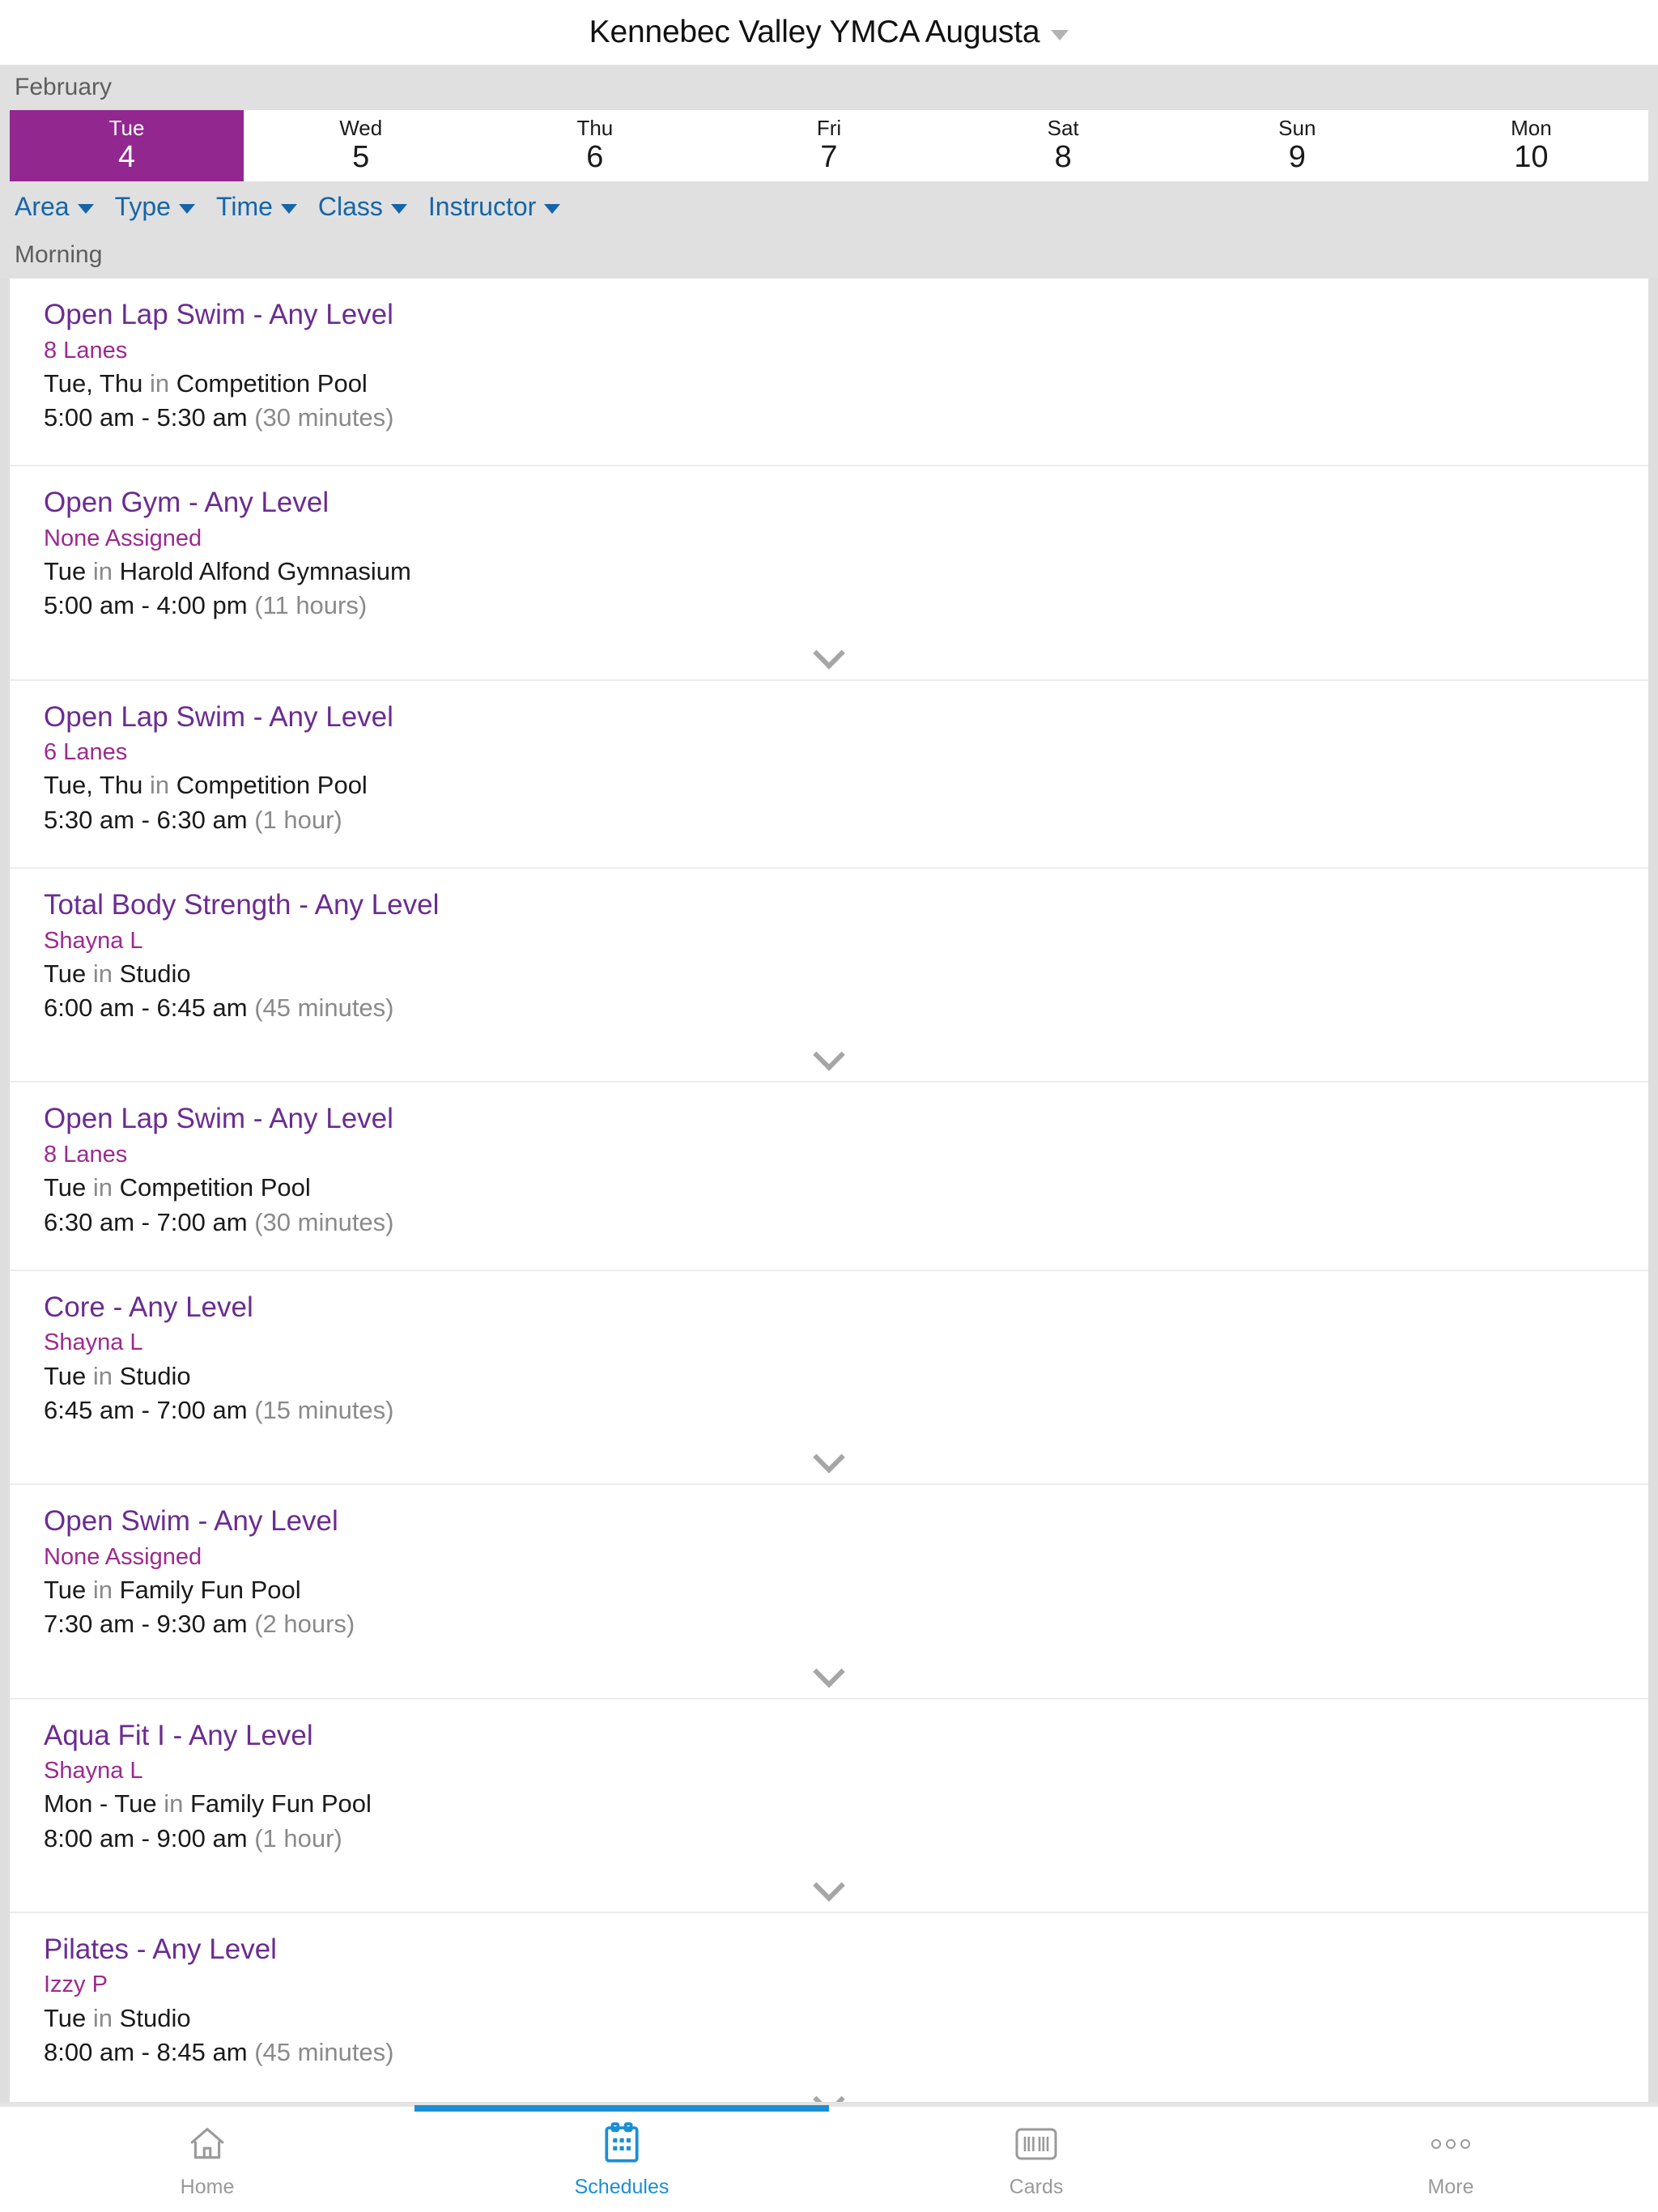 Image resolution: width=1658 pixels, height=2212 pixels. What do you see at coordinates (64, 87) in the screenshot?
I see `month-label: February` at bounding box center [64, 87].